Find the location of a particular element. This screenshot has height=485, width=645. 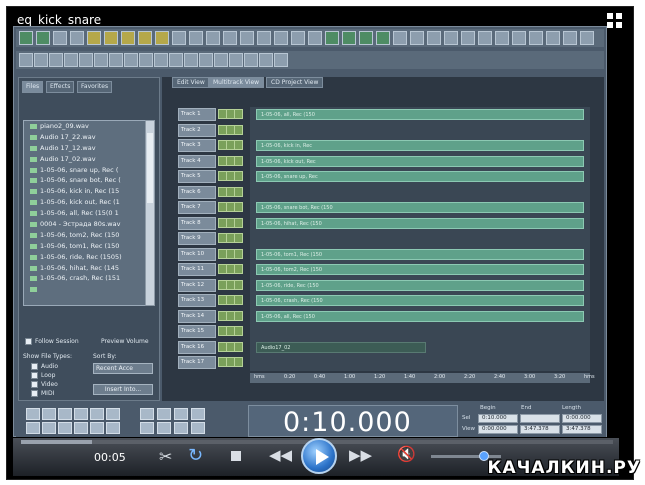

track-name: Track 15 is located at coordinates (197, 331).